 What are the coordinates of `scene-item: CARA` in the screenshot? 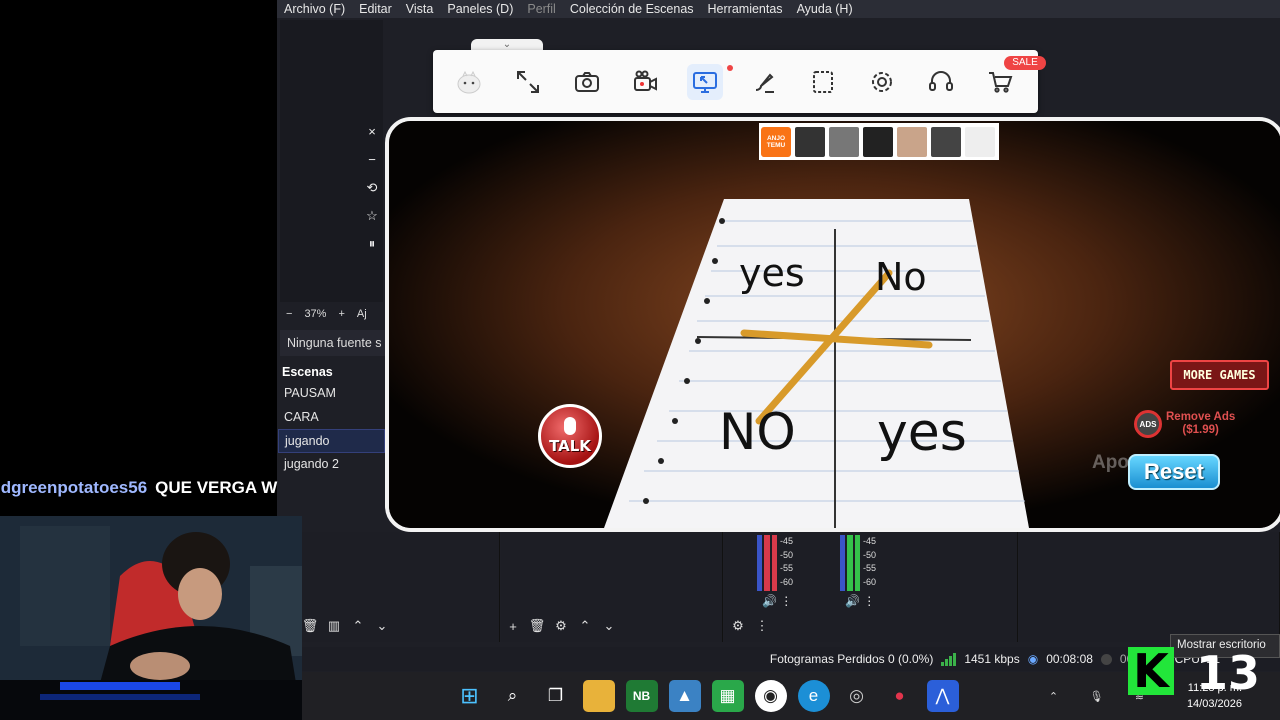 It's located at (331, 418).